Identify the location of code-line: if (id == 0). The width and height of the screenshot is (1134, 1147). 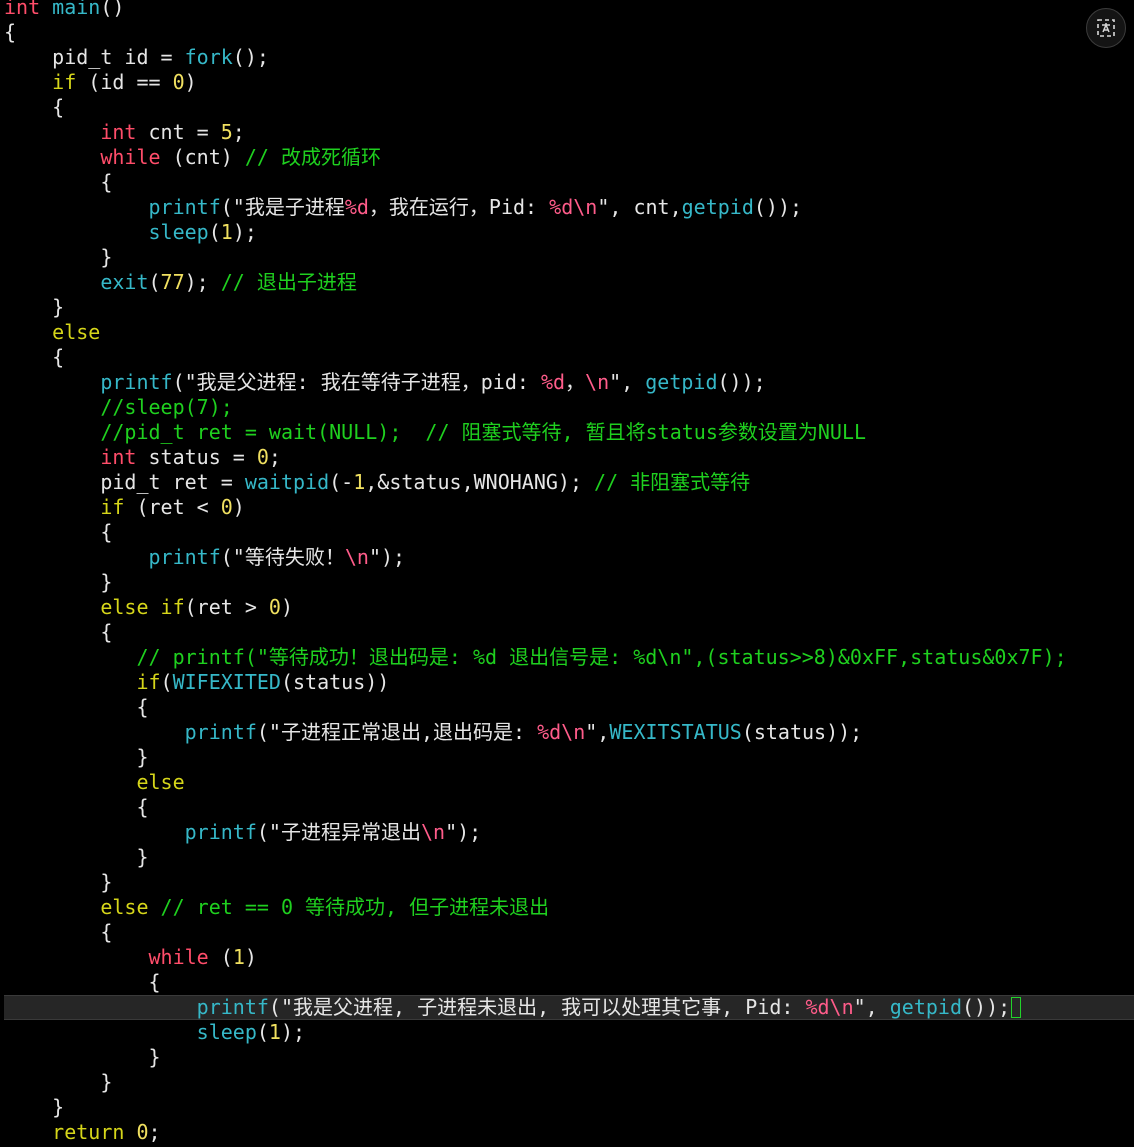
(100, 82).